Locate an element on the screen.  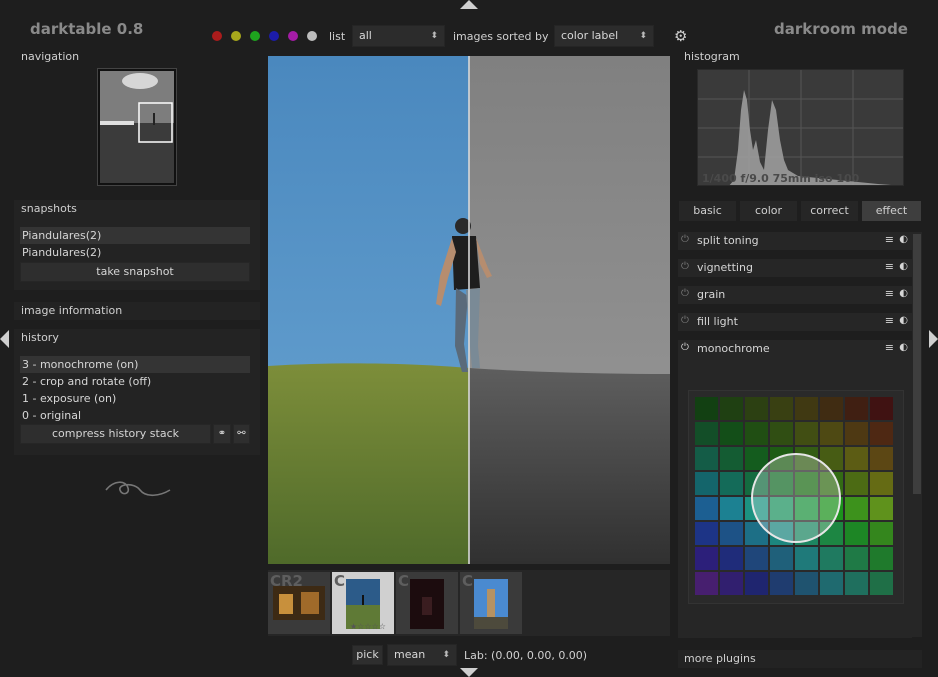
history-item: 3 - monochrome (on) is located at coordinates (135, 364).